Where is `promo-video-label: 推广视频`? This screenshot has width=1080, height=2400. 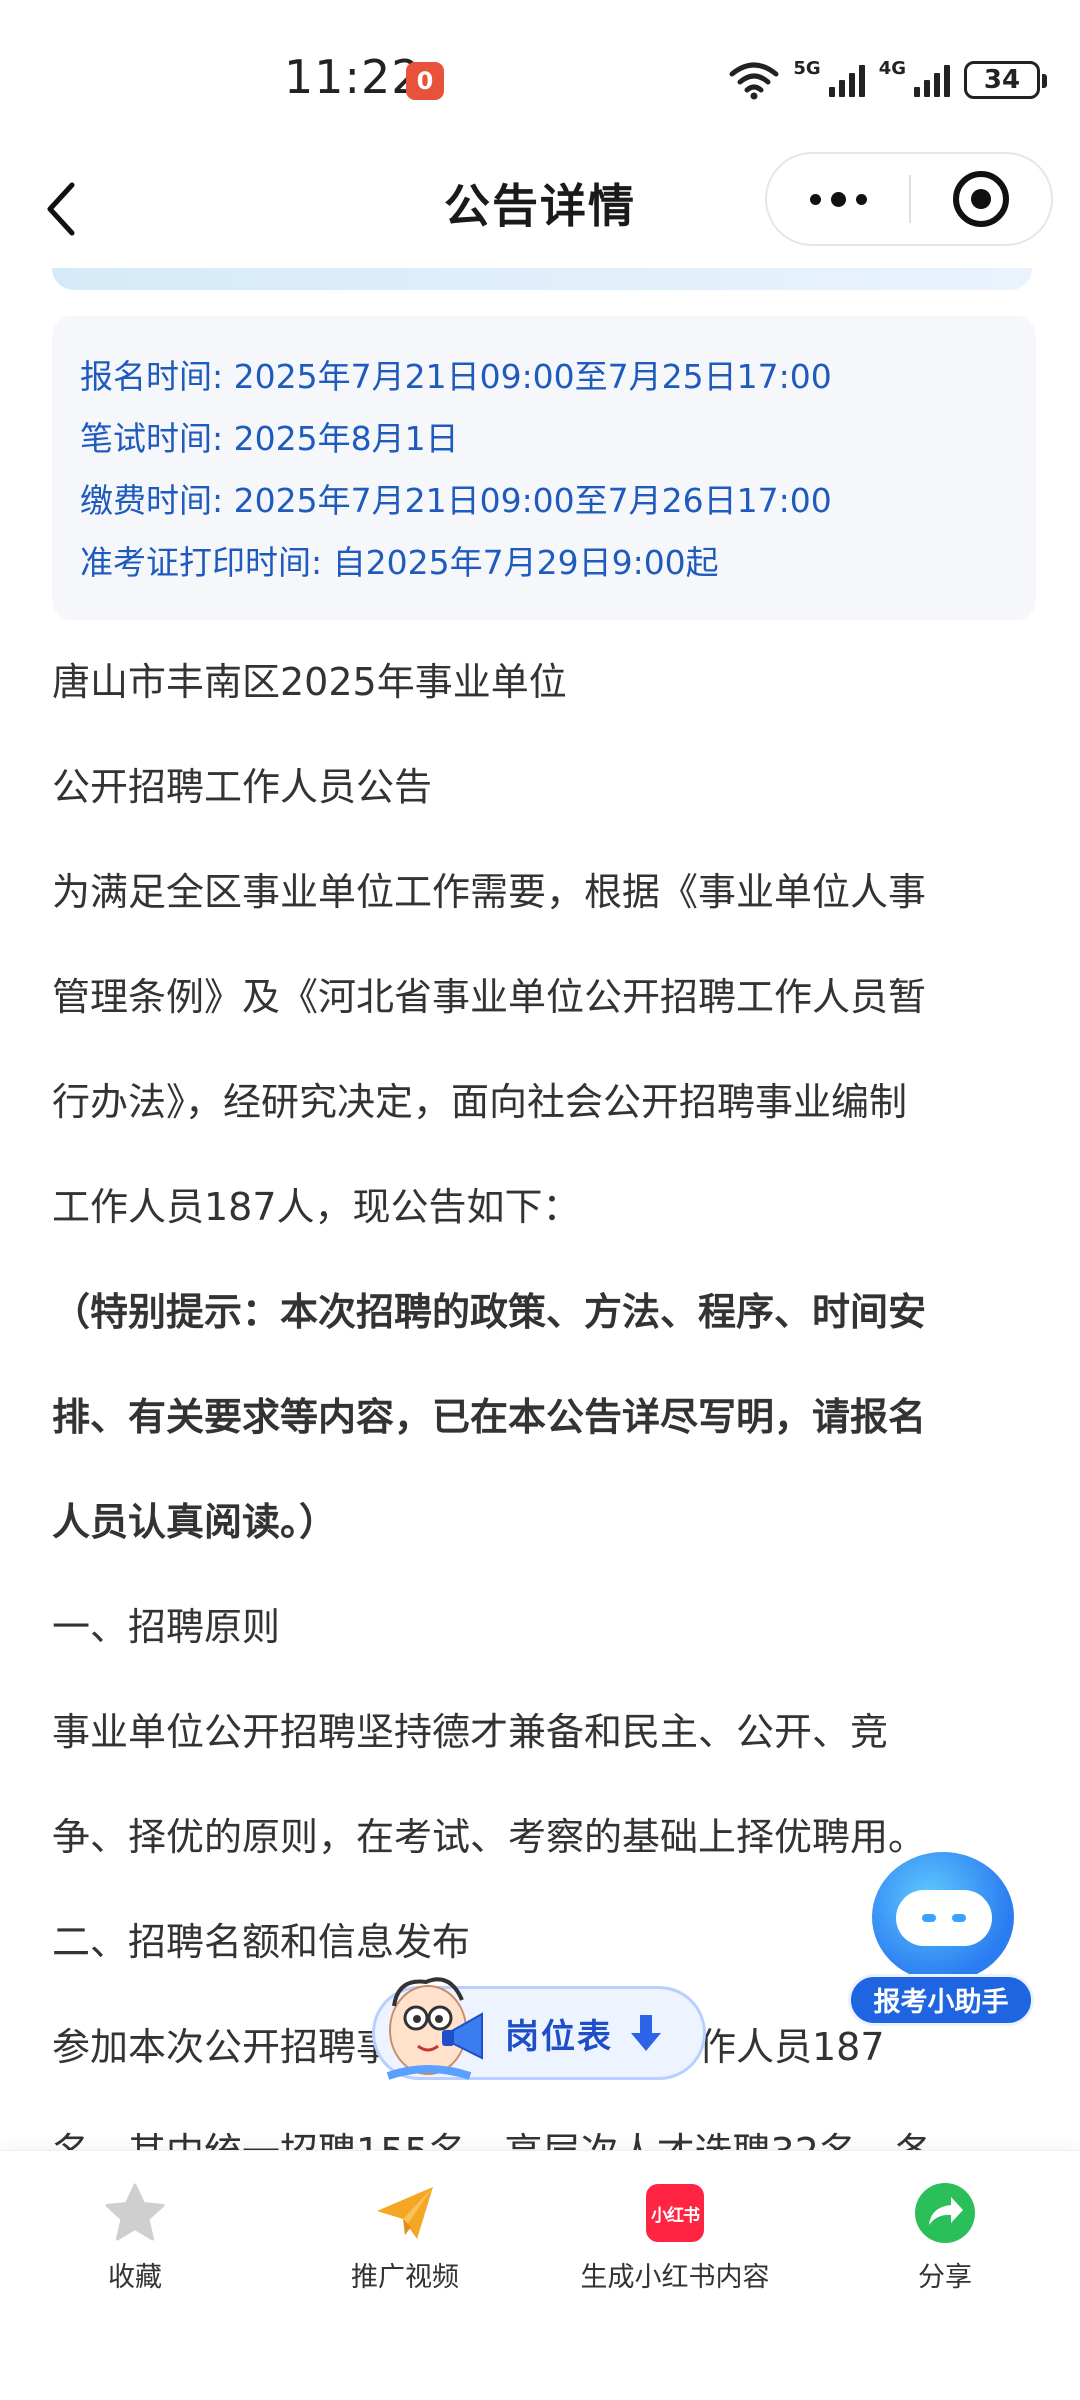
promo-video-label: 推广视频 is located at coordinates (405, 2277).